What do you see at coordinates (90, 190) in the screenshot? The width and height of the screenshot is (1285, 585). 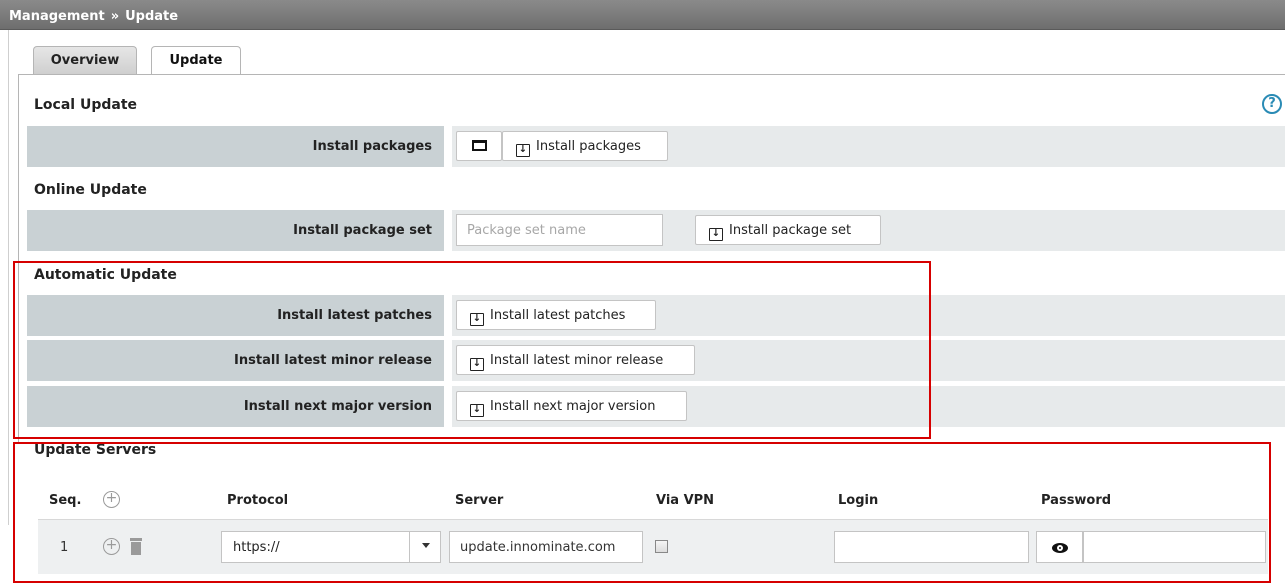 I see `online-update-title: Online Update` at bounding box center [90, 190].